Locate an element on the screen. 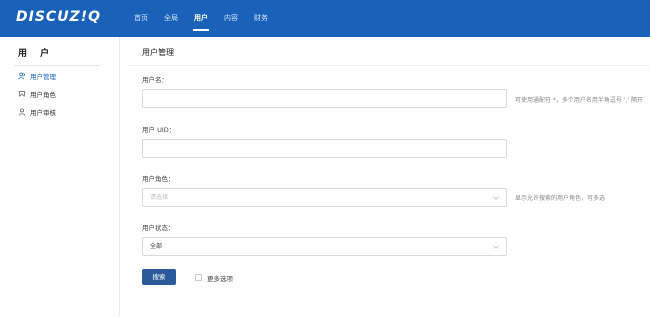 The height and width of the screenshot is (317, 650). nav-global: 全局 is located at coordinates (171, 18).